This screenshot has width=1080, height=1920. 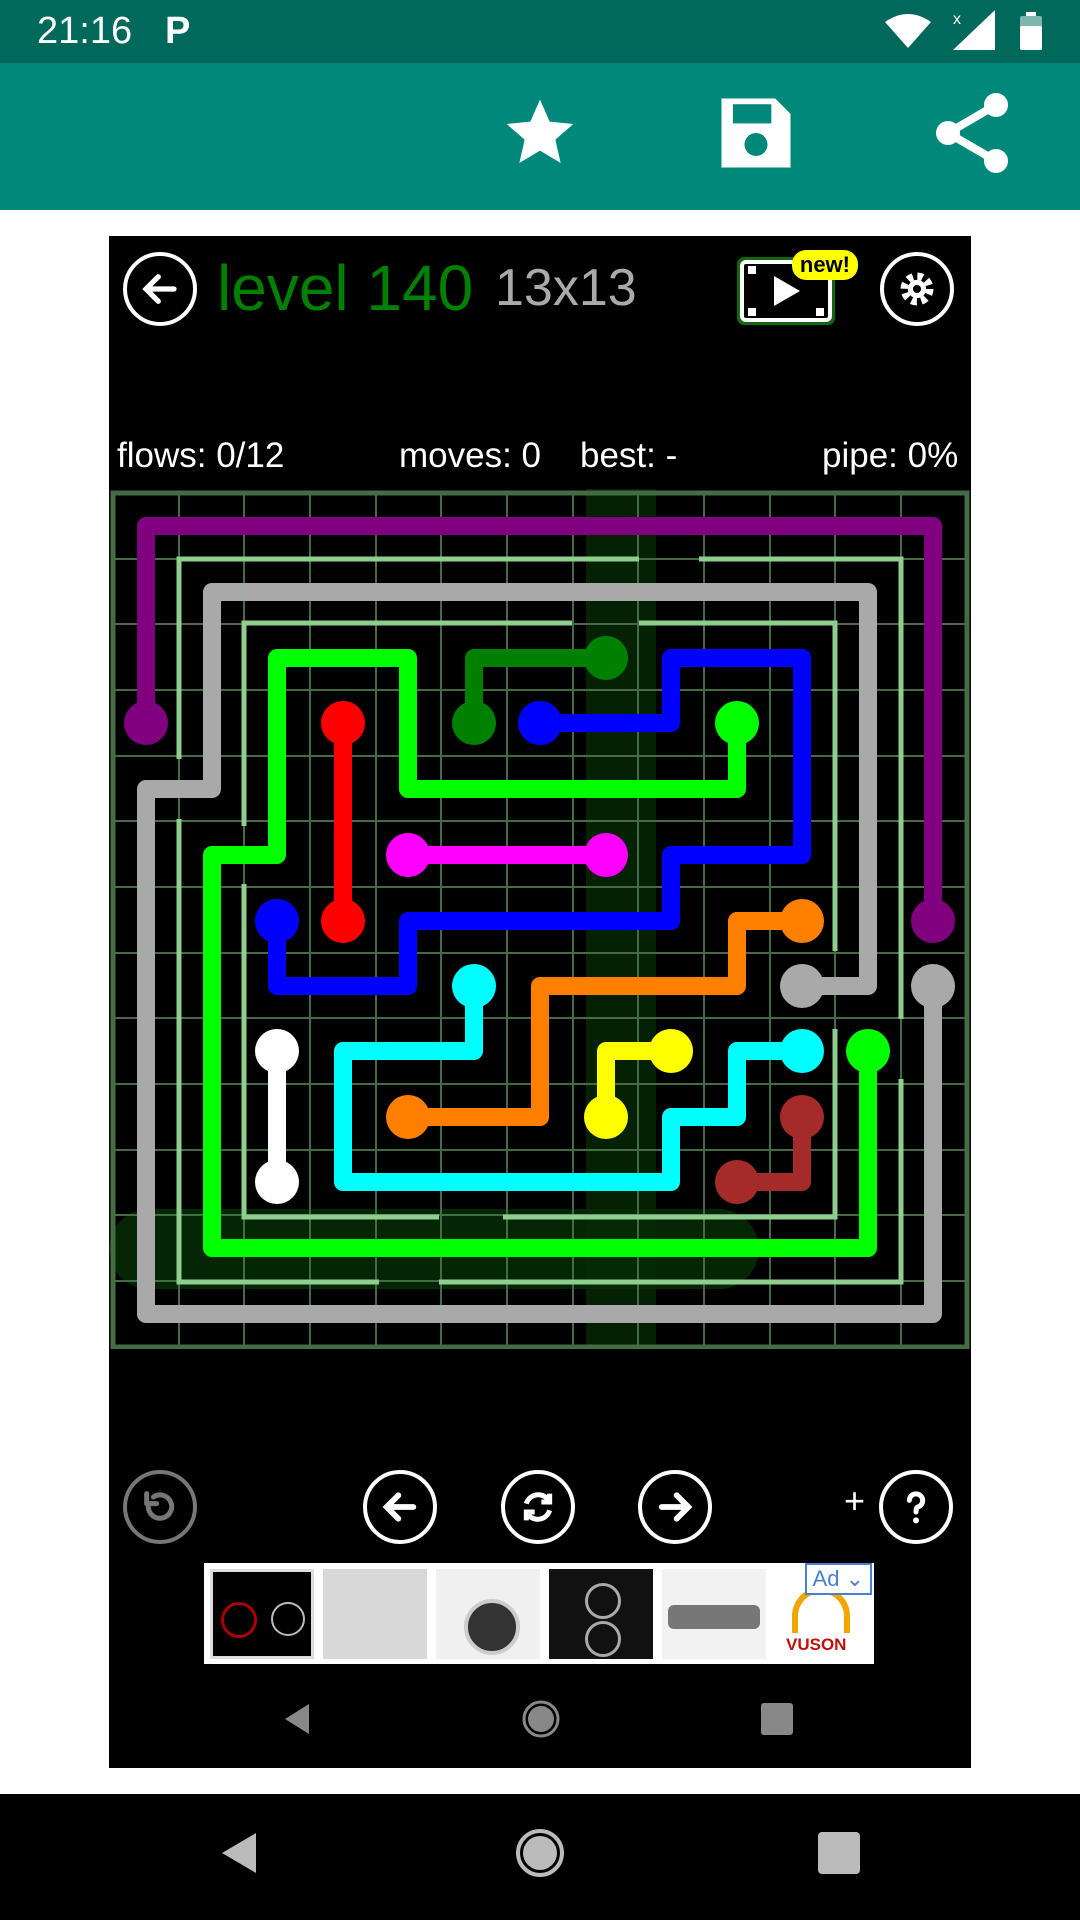 What do you see at coordinates (201, 455) in the screenshot?
I see `flows-stat: flows: 0/12` at bounding box center [201, 455].